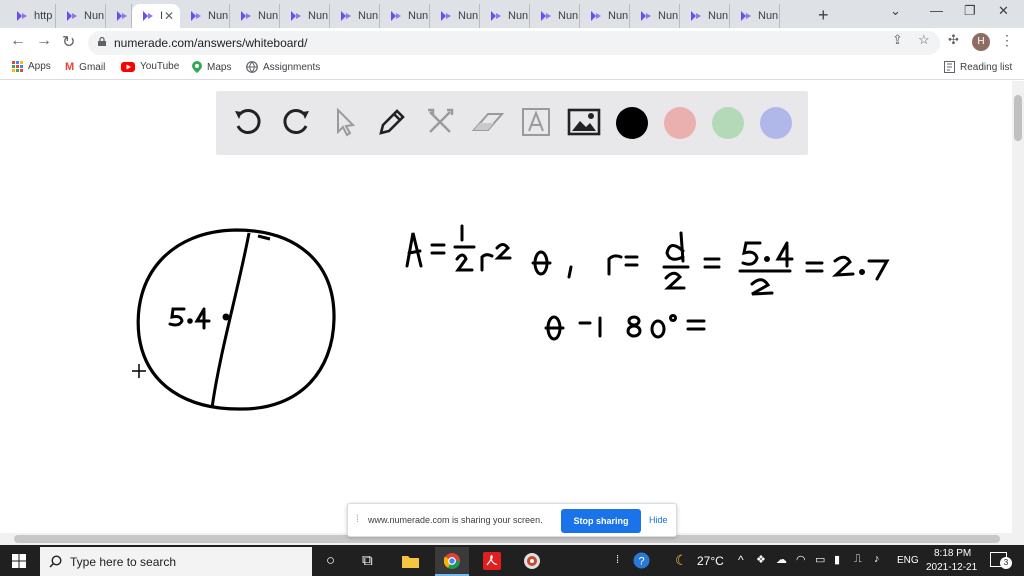 Image resolution: width=1024 pixels, height=576 pixels. What do you see at coordinates (1003, 11) in the screenshot?
I see `close-window-icon: ✕` at bounding box center [1003, 11].